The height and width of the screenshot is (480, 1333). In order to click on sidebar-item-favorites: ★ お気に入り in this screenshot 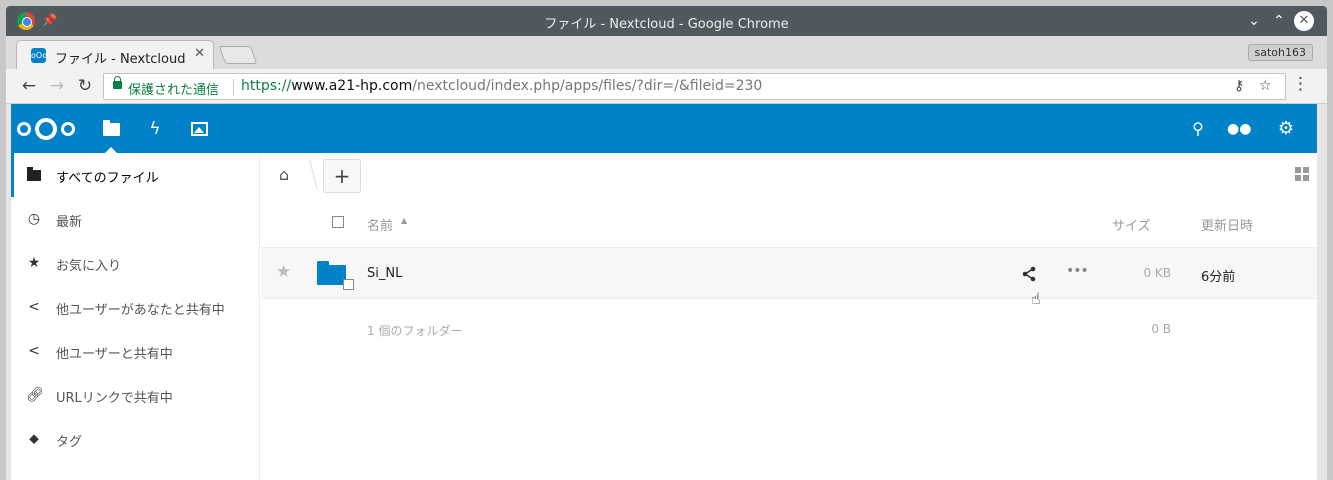, I will do `click(135, 263)`.